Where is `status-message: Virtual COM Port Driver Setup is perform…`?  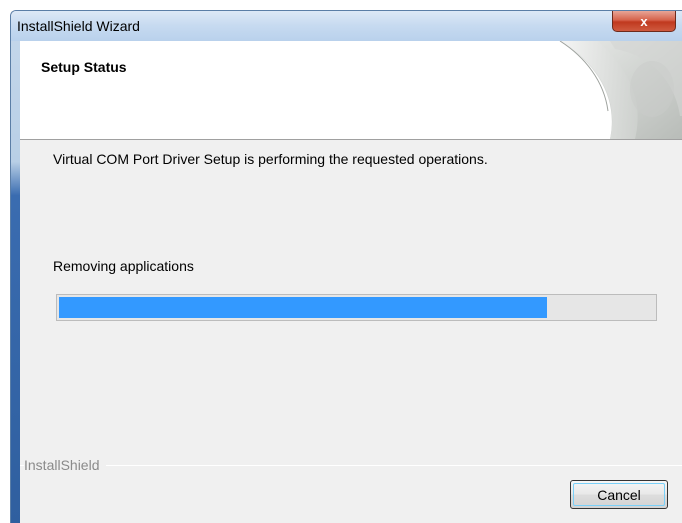
status-message: Virtual COM Port Driver Setup is perform… is located at coordinates (270, 159).